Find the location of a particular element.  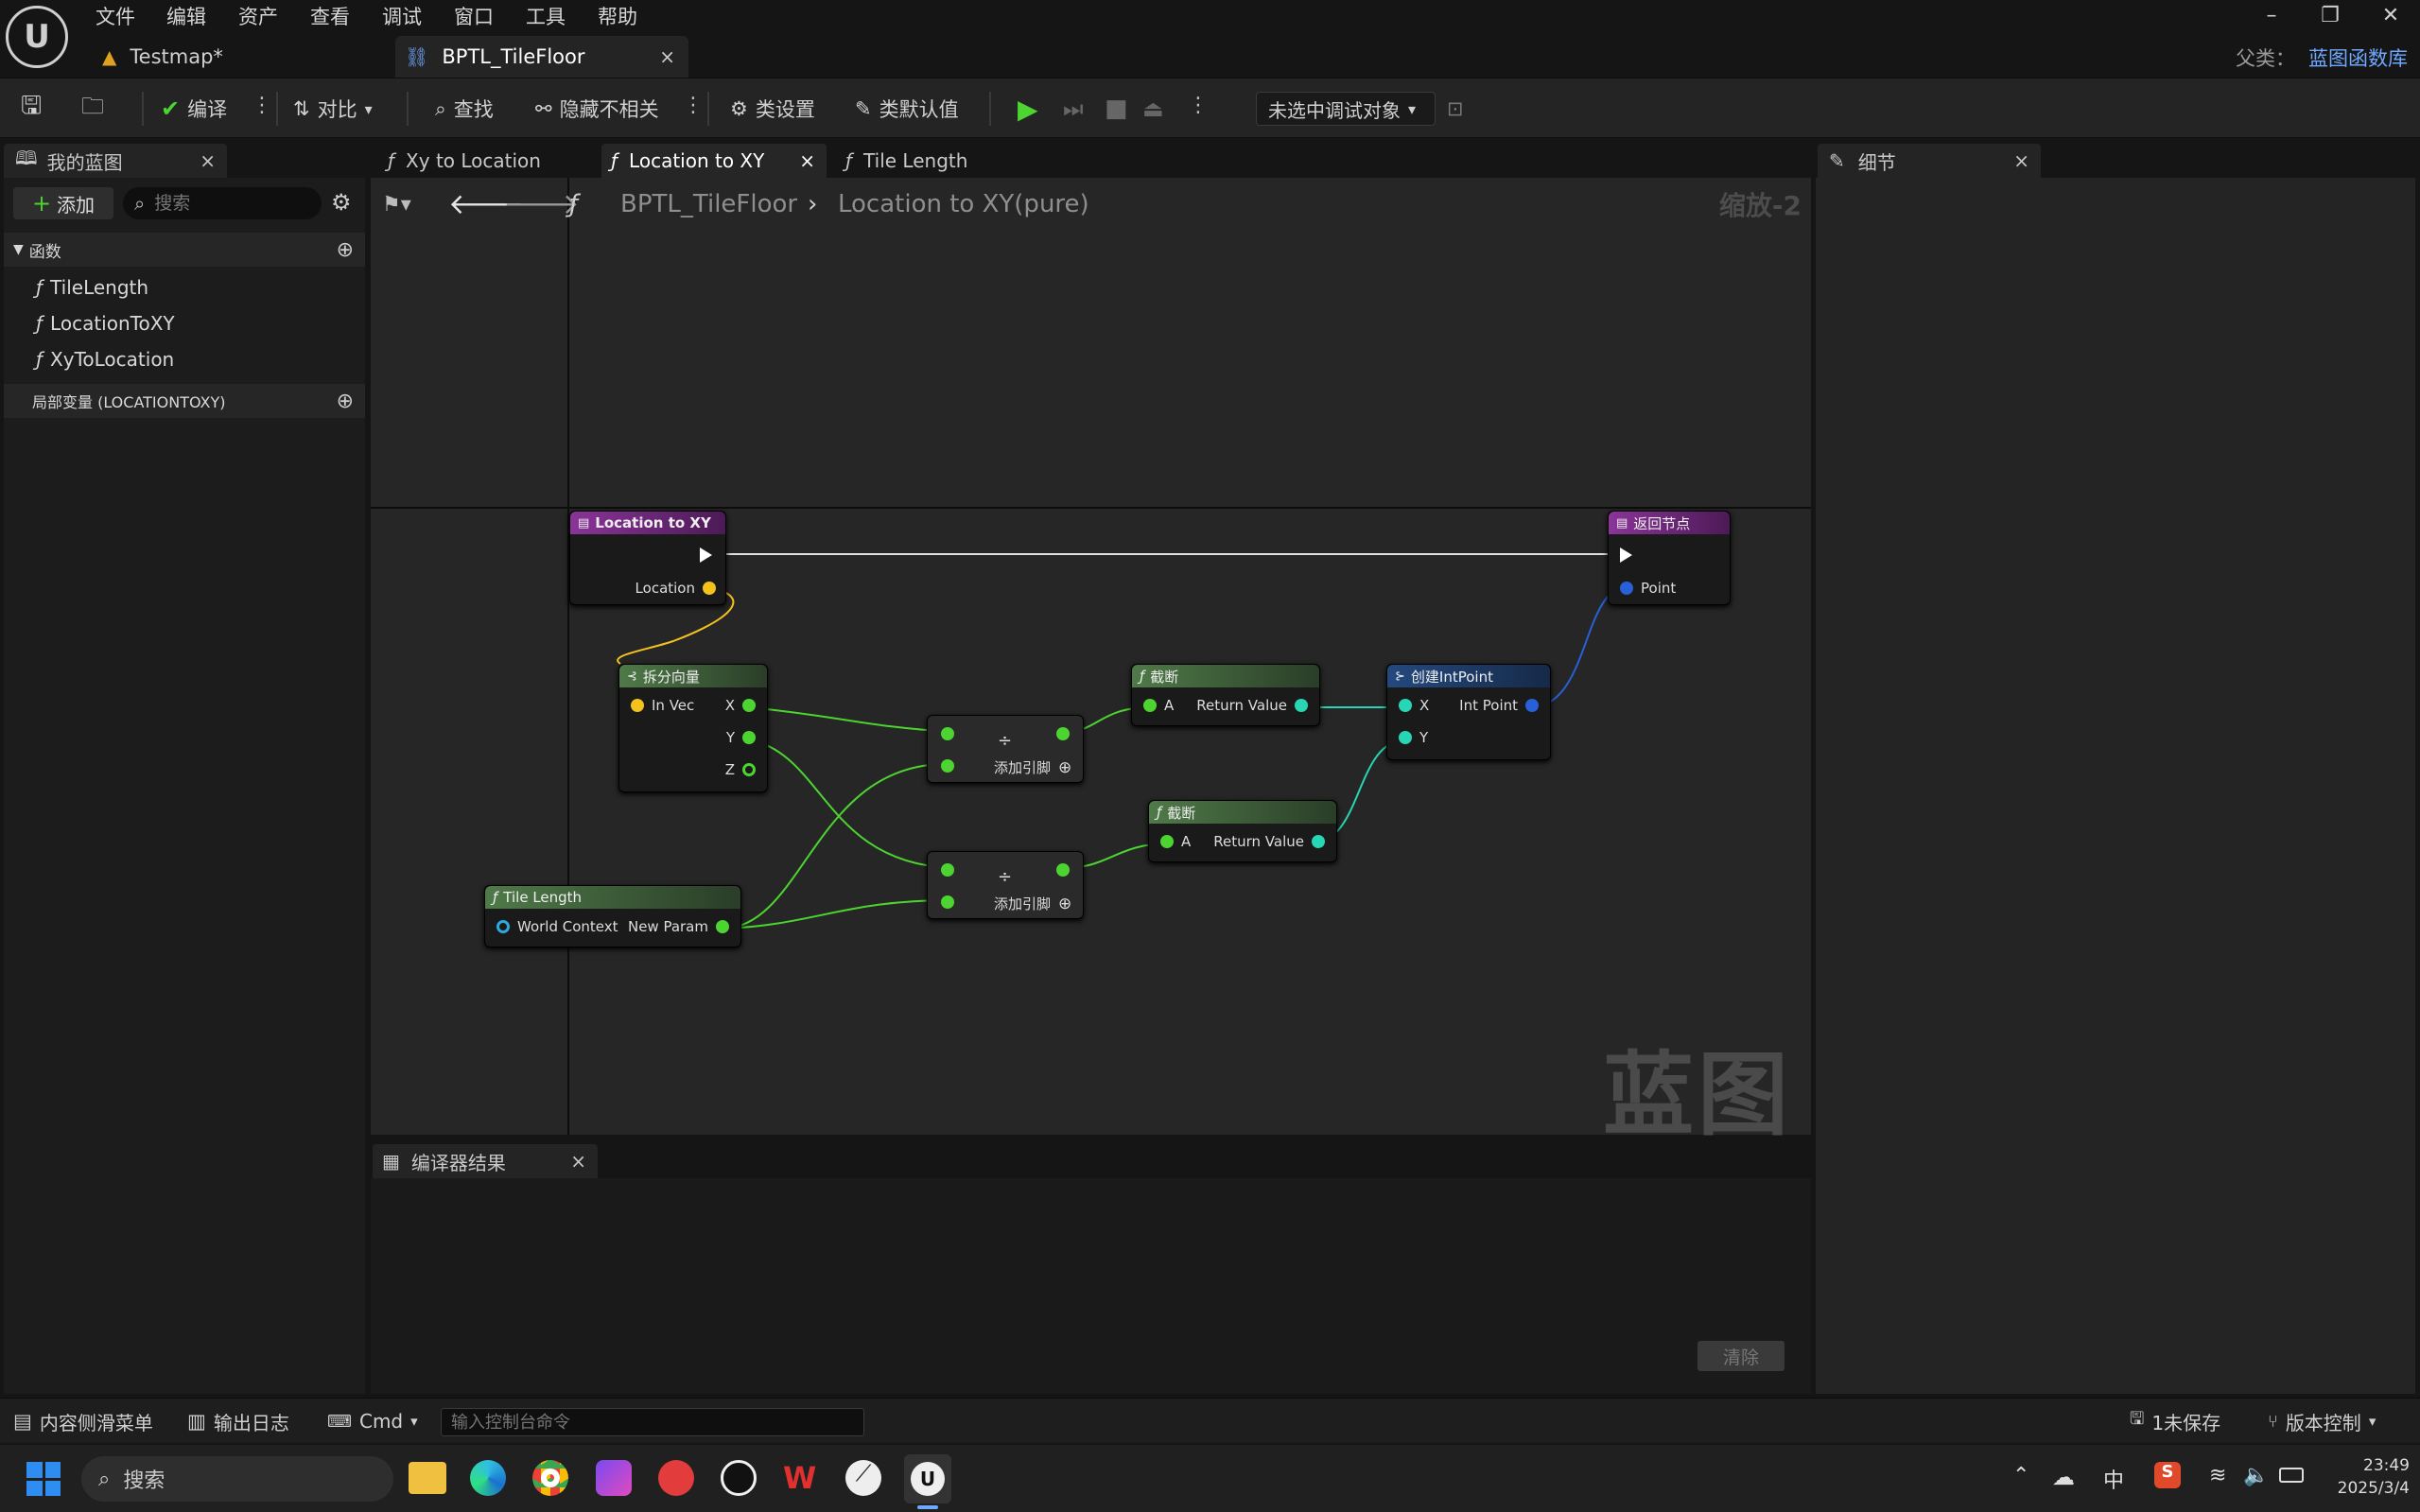

tab-my-blueprint: 🕮 我的蓝图 × is located at coordinates (116, 161).